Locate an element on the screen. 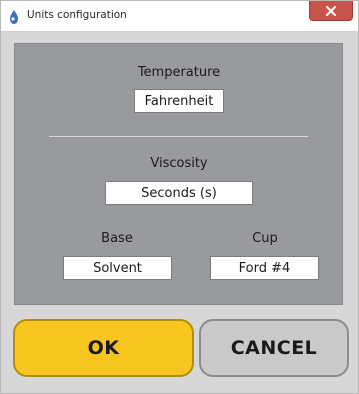 This screenshot has height=394, width=359. close-icon is located at coordinates (331, 10).